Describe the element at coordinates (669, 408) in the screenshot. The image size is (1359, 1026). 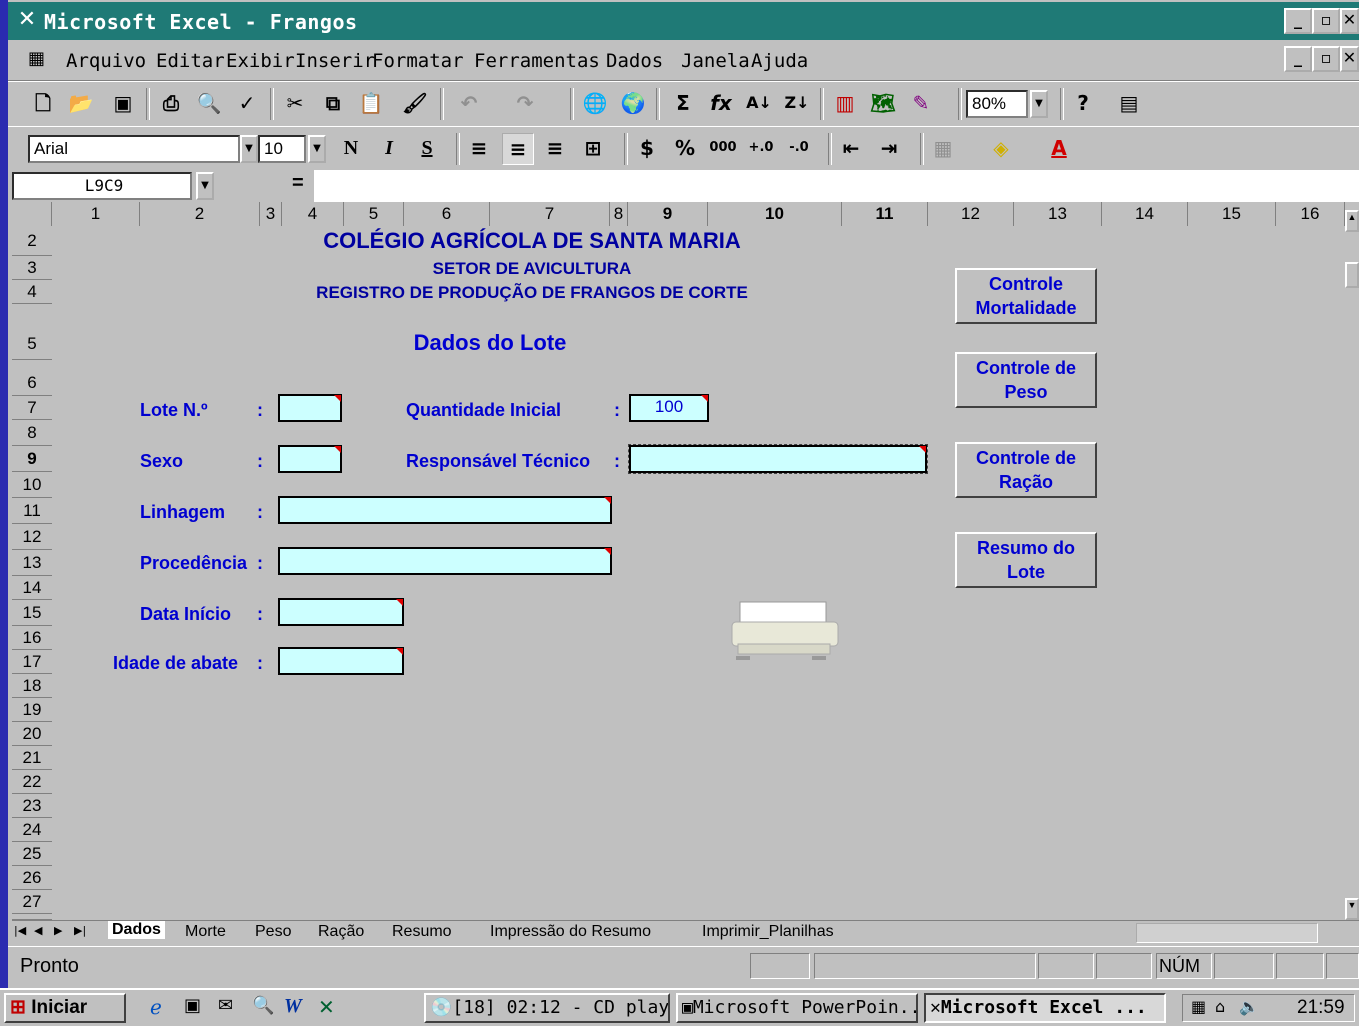
I see `quantidade-inicial-input: 100` at that location.